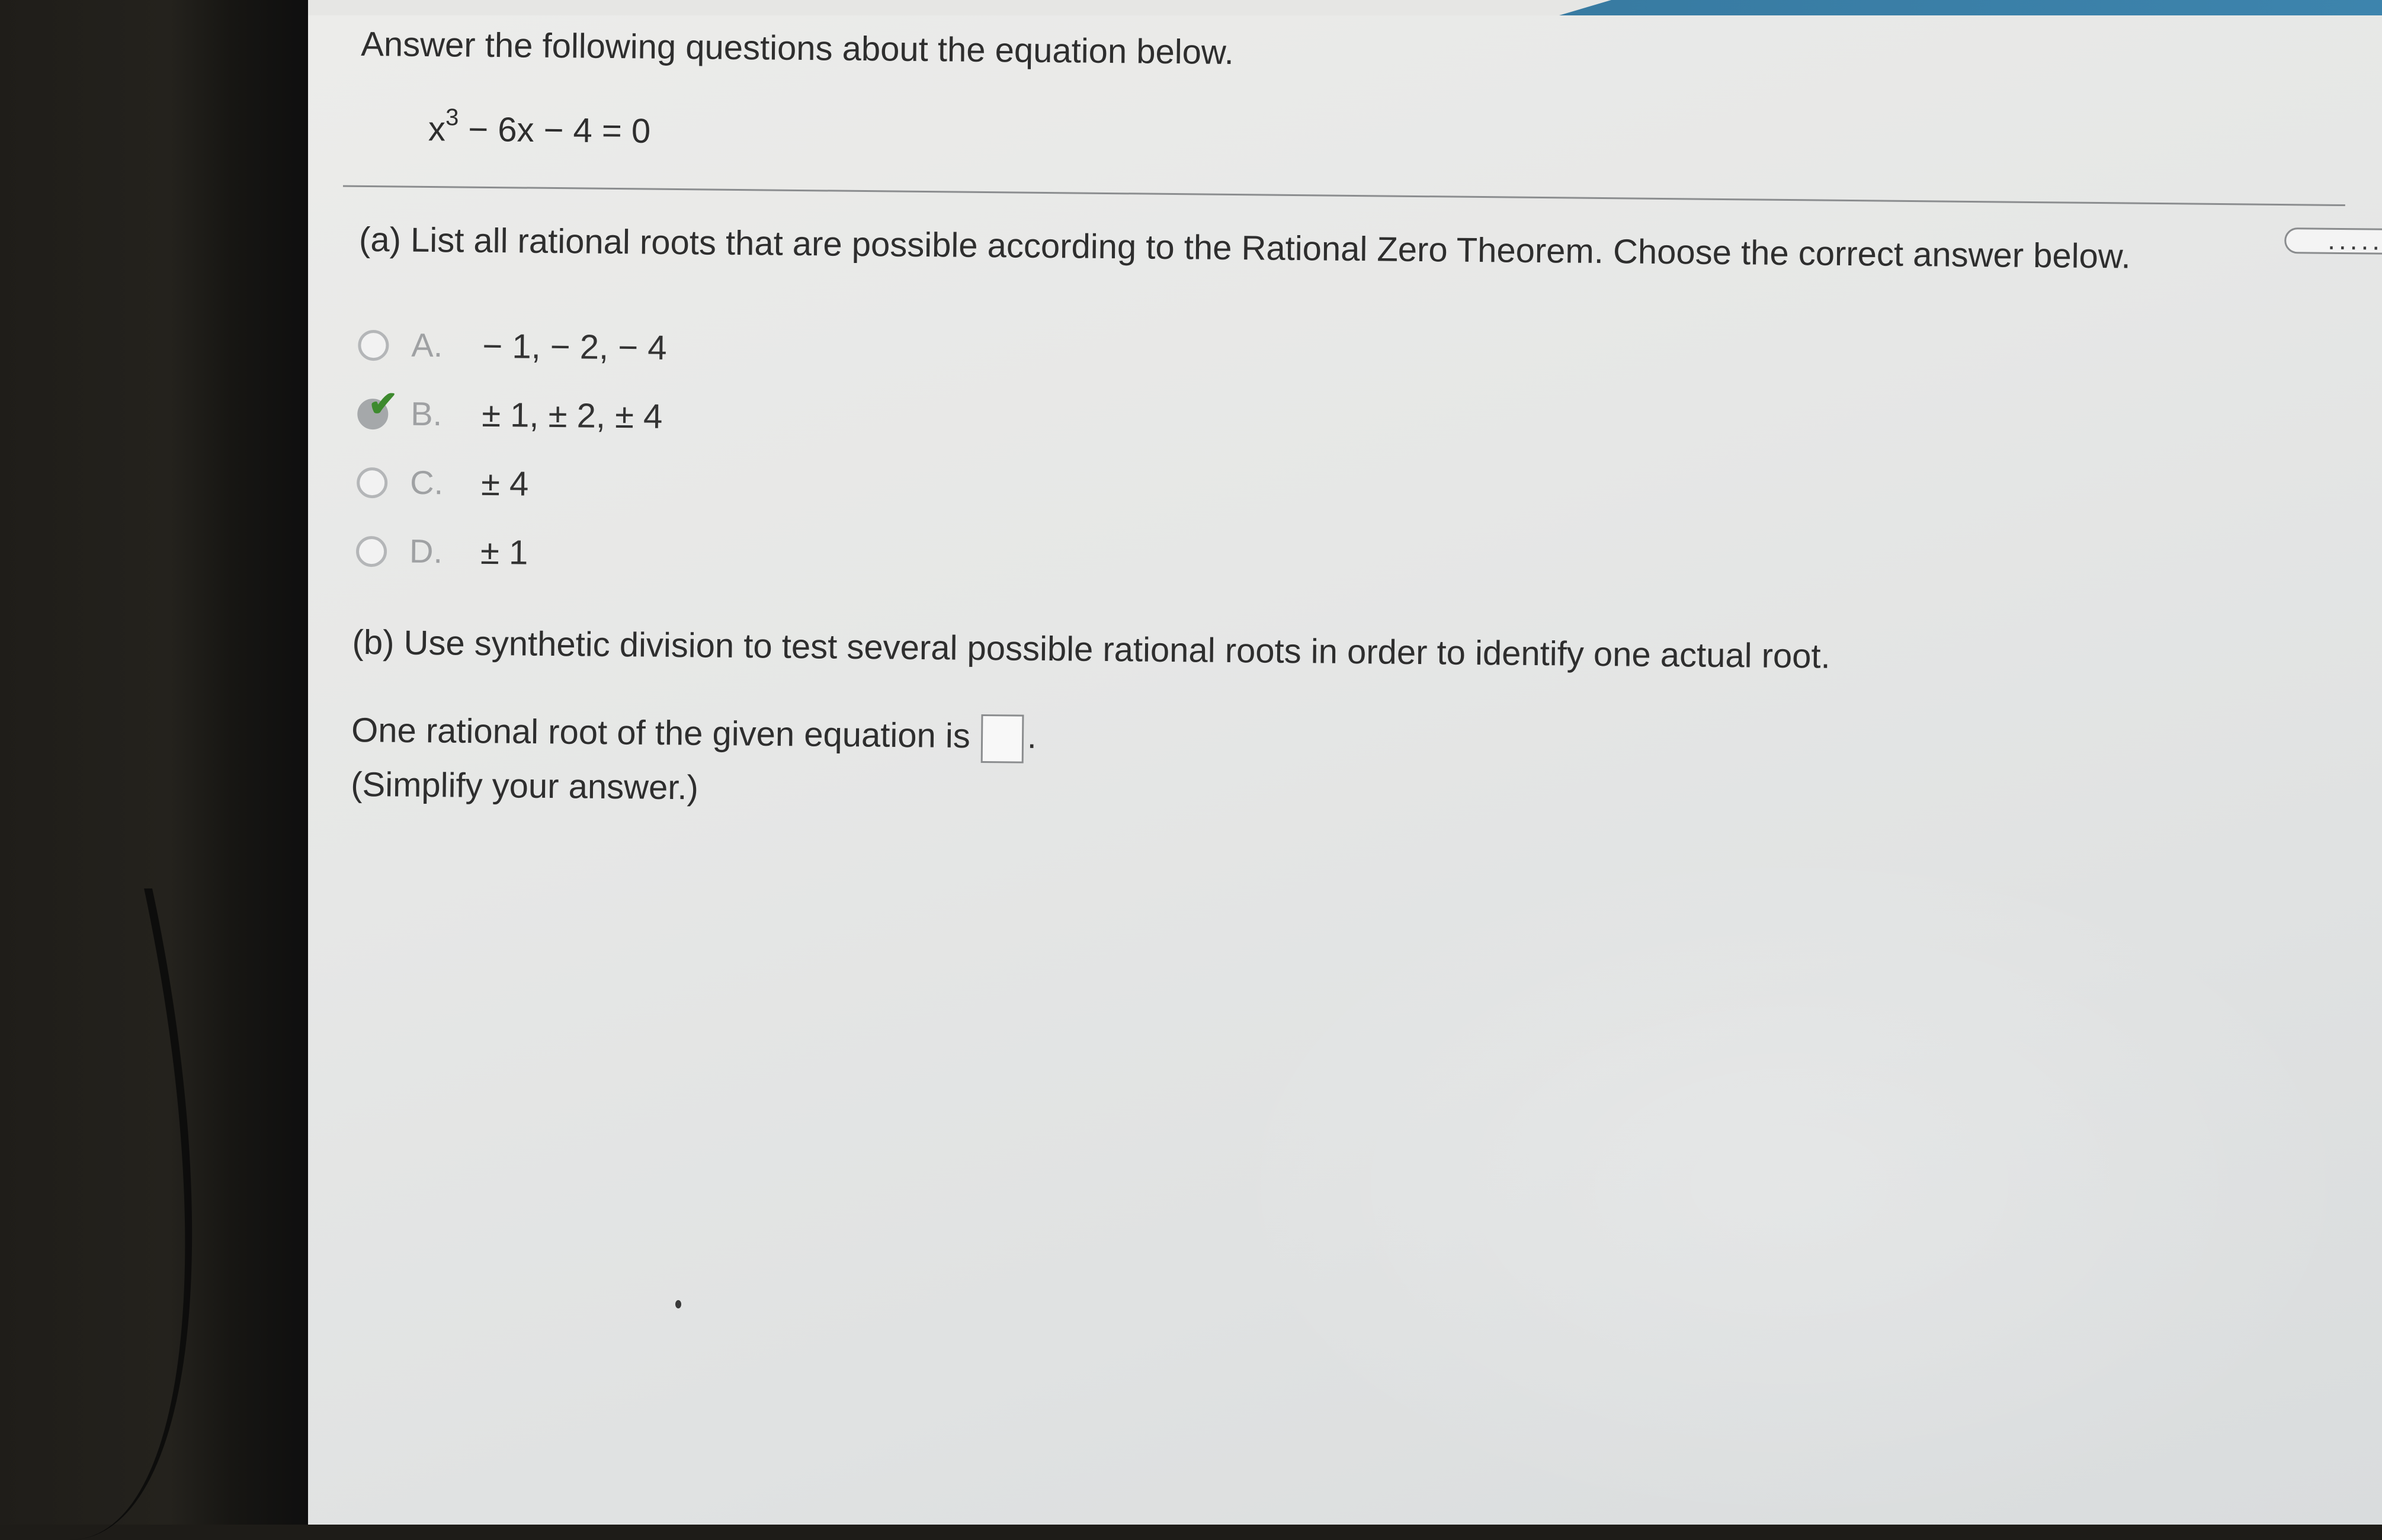 Image resolution: width=2382 pixels, height=1540 pixels. I want to click on choice-d: D. ± 1, so click(441, 555).